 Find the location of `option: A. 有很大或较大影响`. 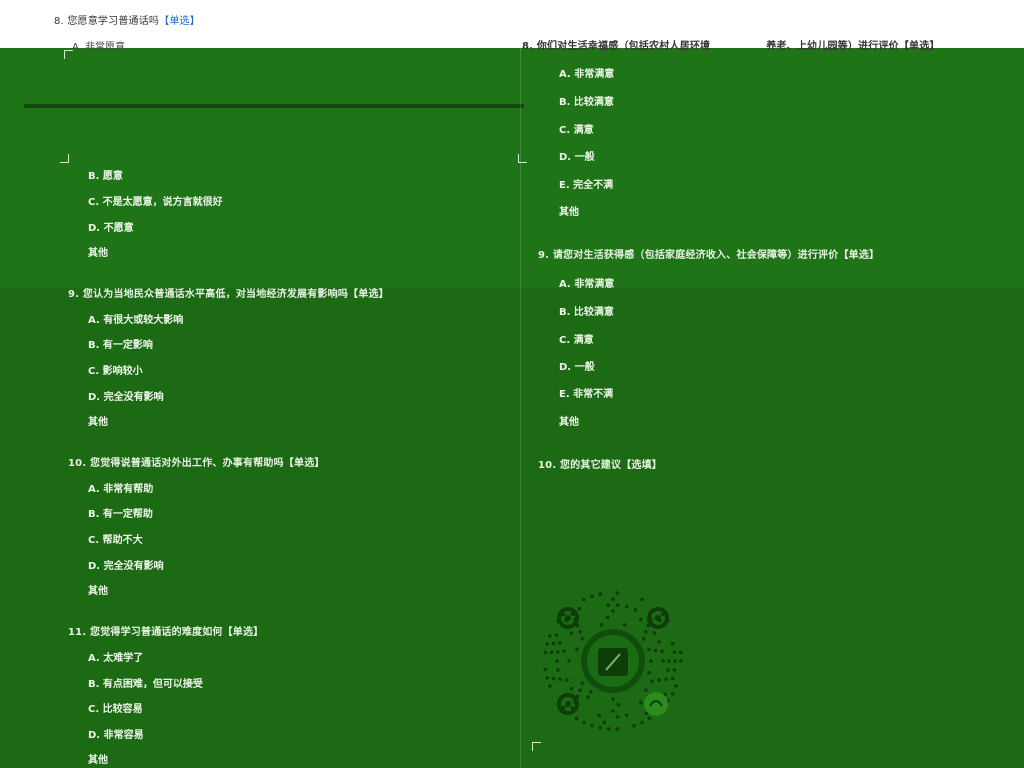

option: A. 有很大或较大影响 is located at coordinates (136, 320).